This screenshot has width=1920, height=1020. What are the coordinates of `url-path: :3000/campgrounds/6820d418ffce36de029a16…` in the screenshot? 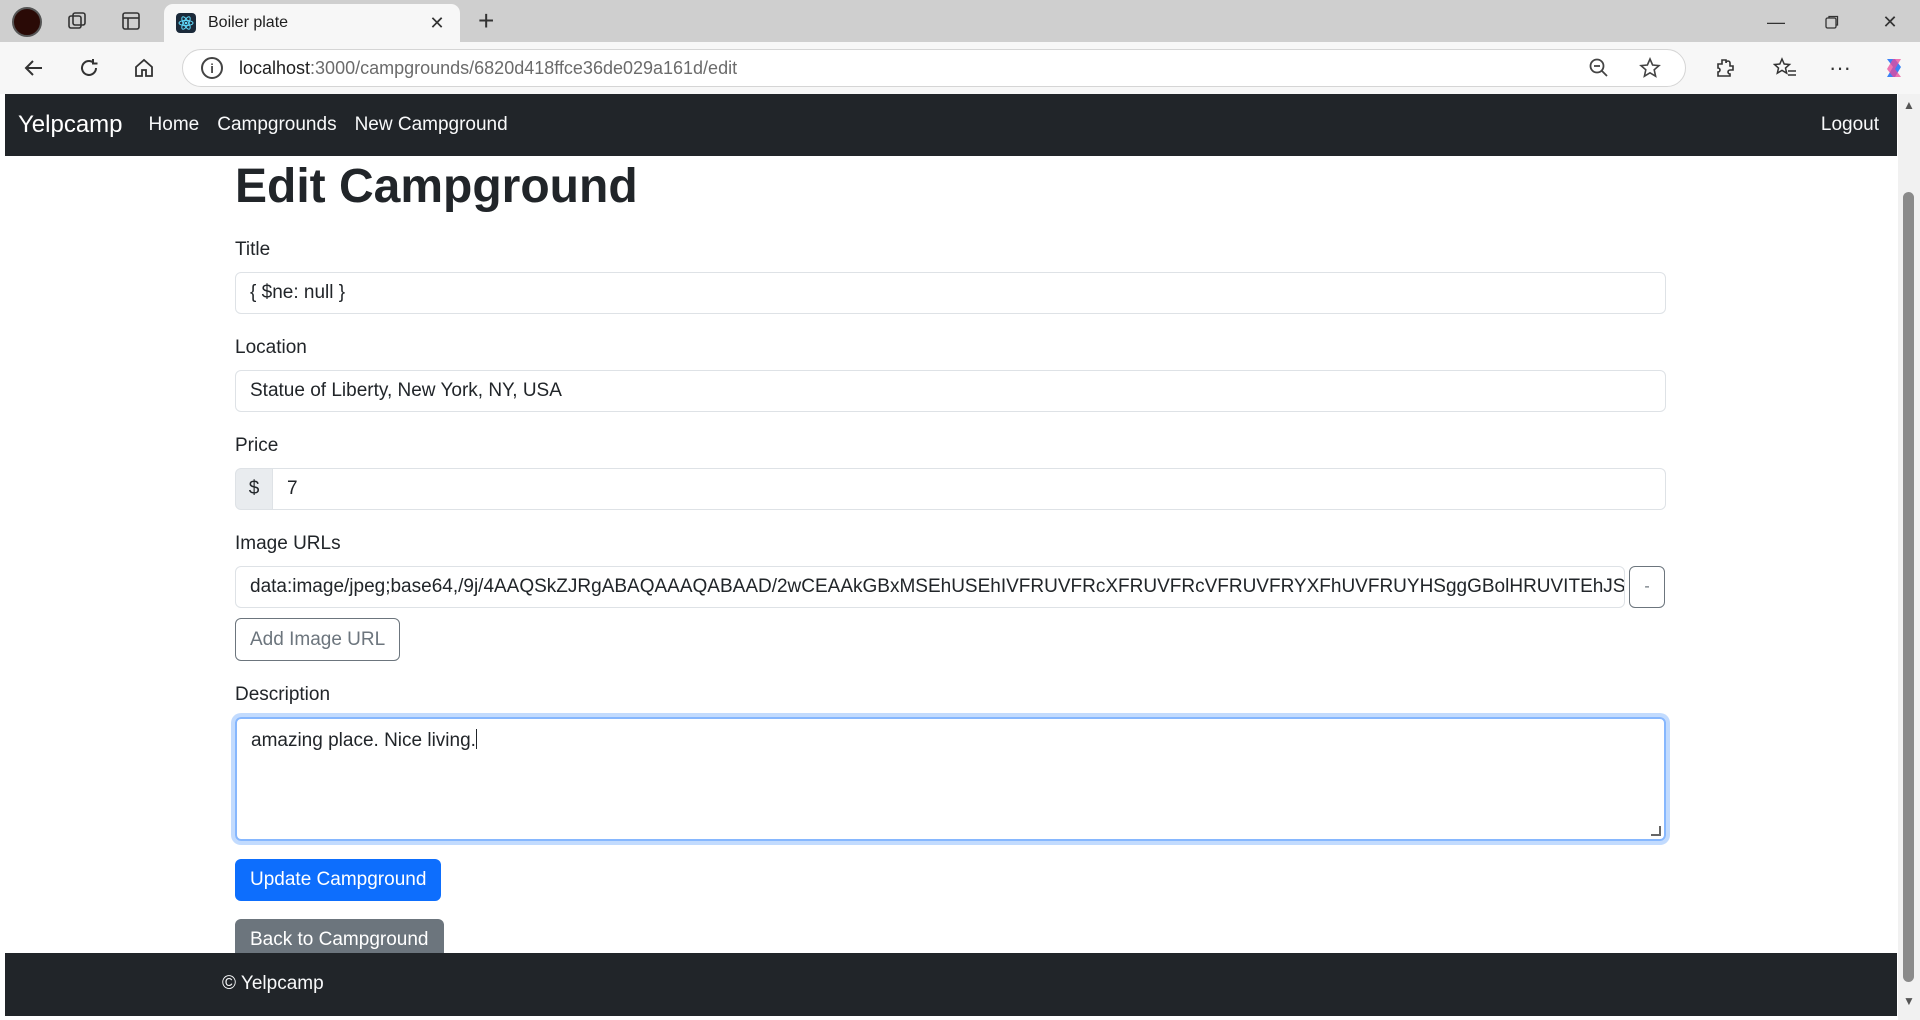 It's located at (524, 67).